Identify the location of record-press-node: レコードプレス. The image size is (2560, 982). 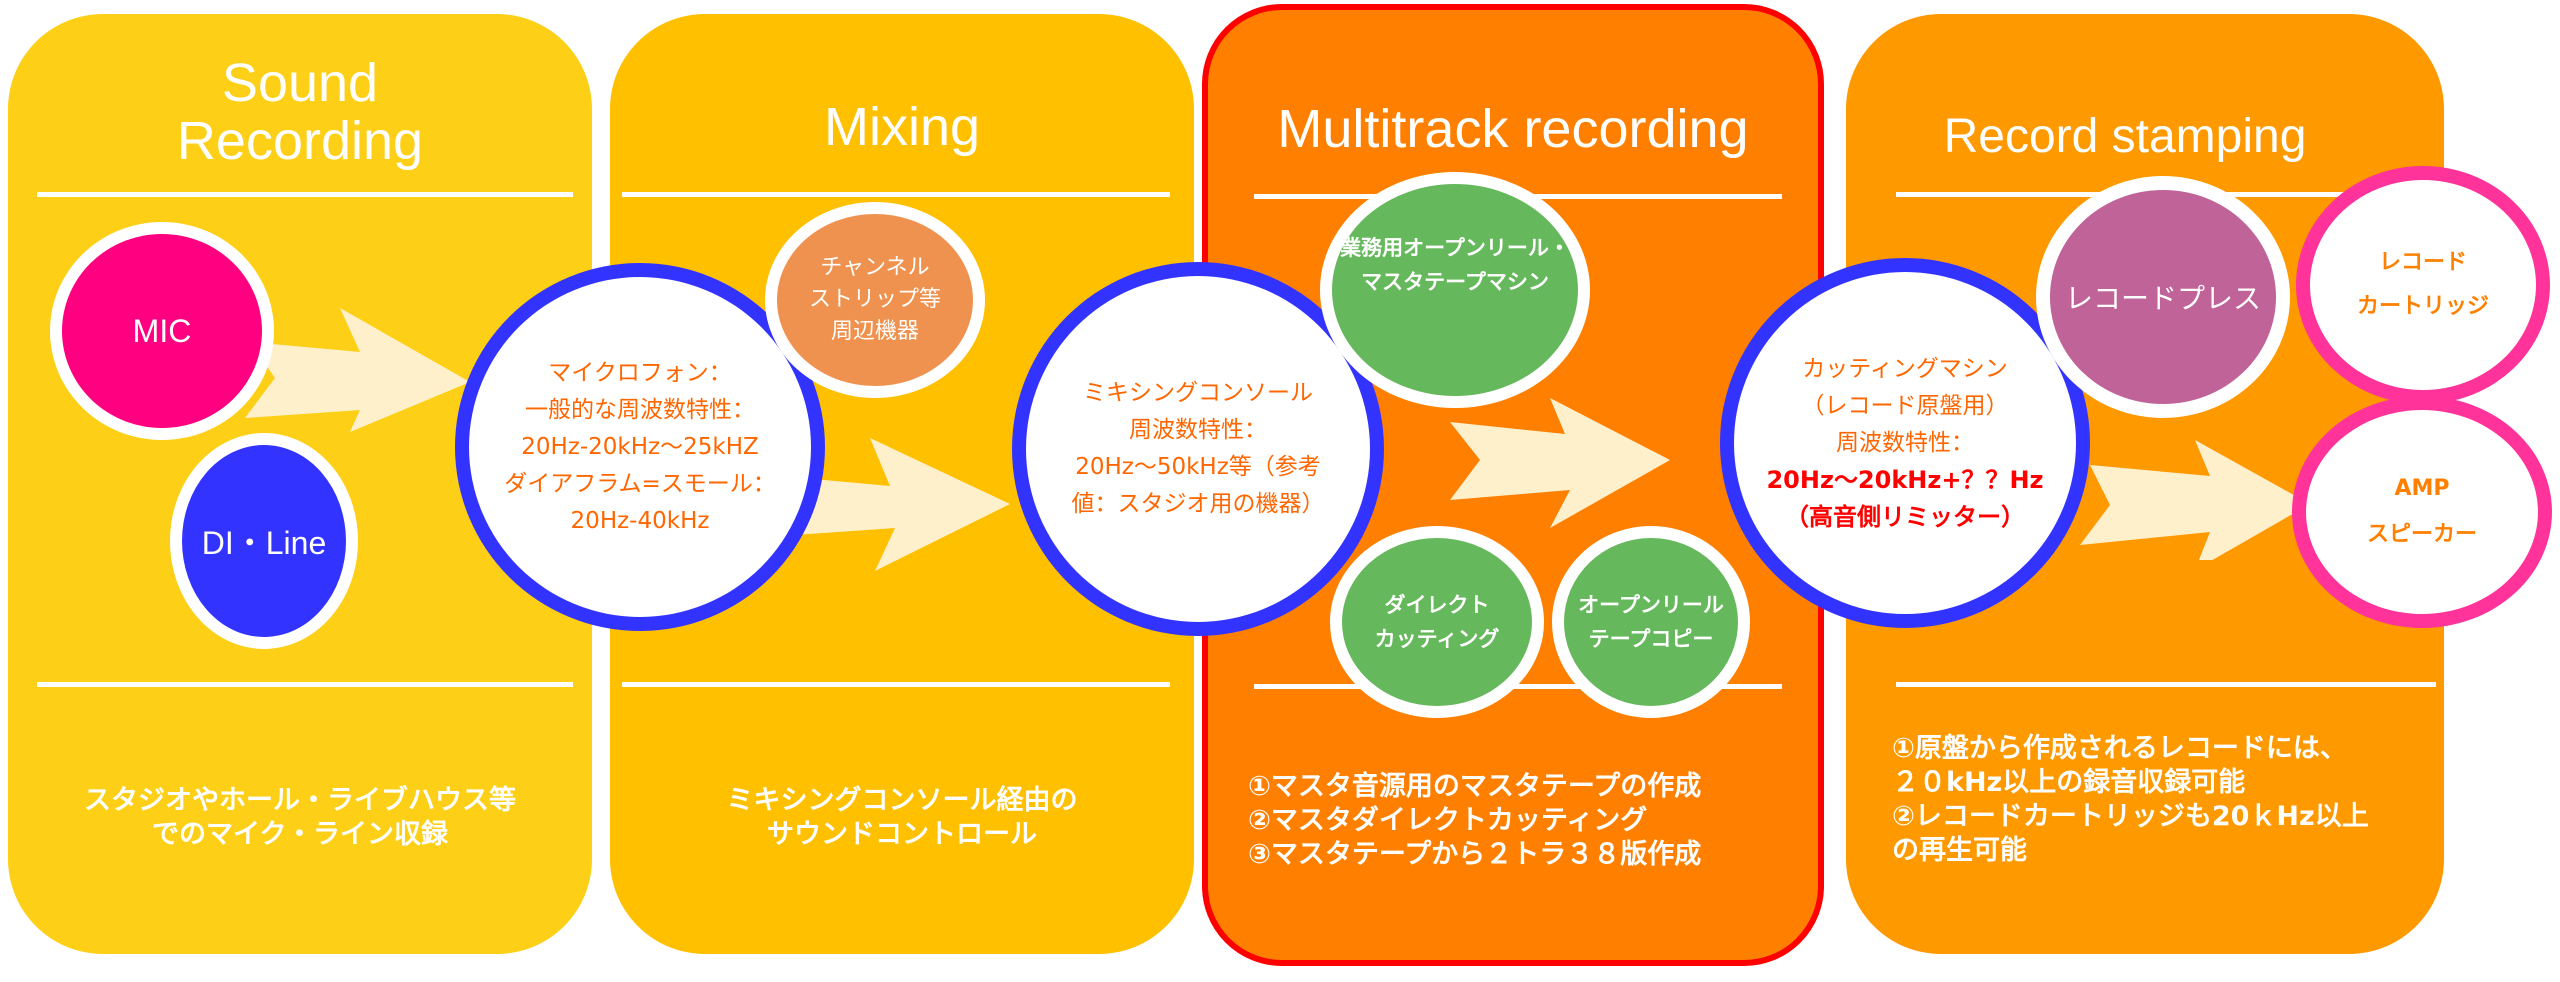
(2163, 297).